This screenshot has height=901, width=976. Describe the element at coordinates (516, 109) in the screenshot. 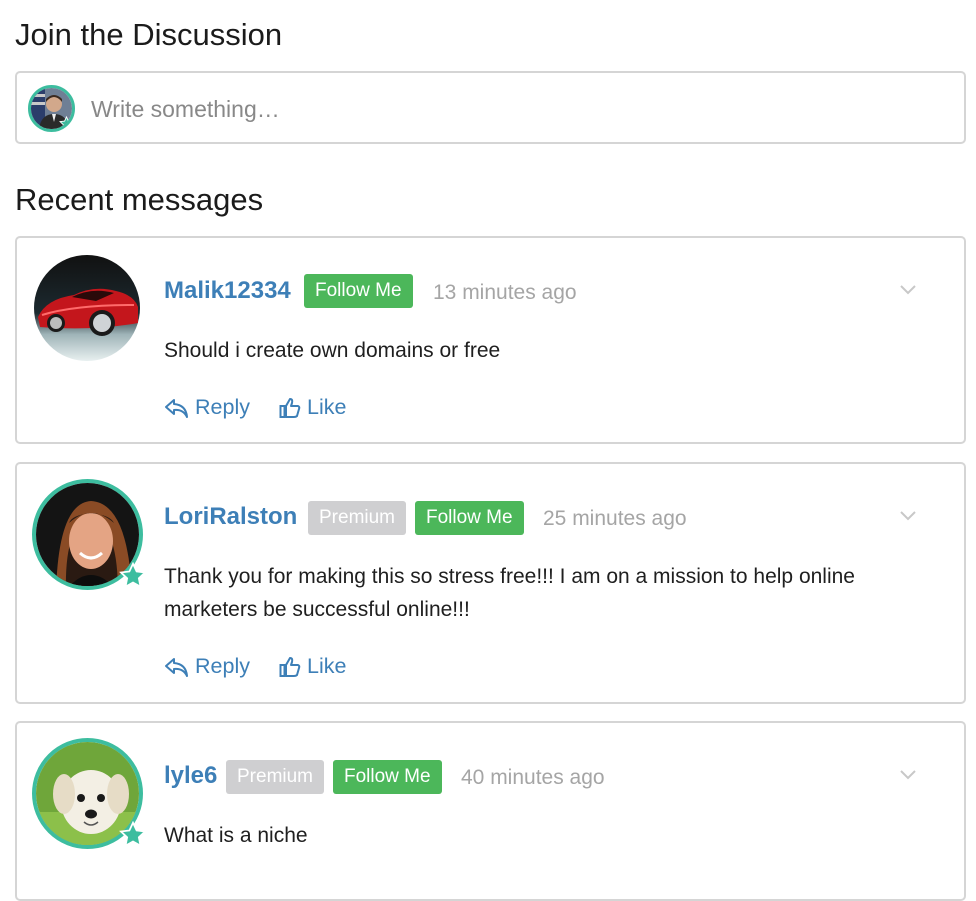

I see `comment-input` at that location.